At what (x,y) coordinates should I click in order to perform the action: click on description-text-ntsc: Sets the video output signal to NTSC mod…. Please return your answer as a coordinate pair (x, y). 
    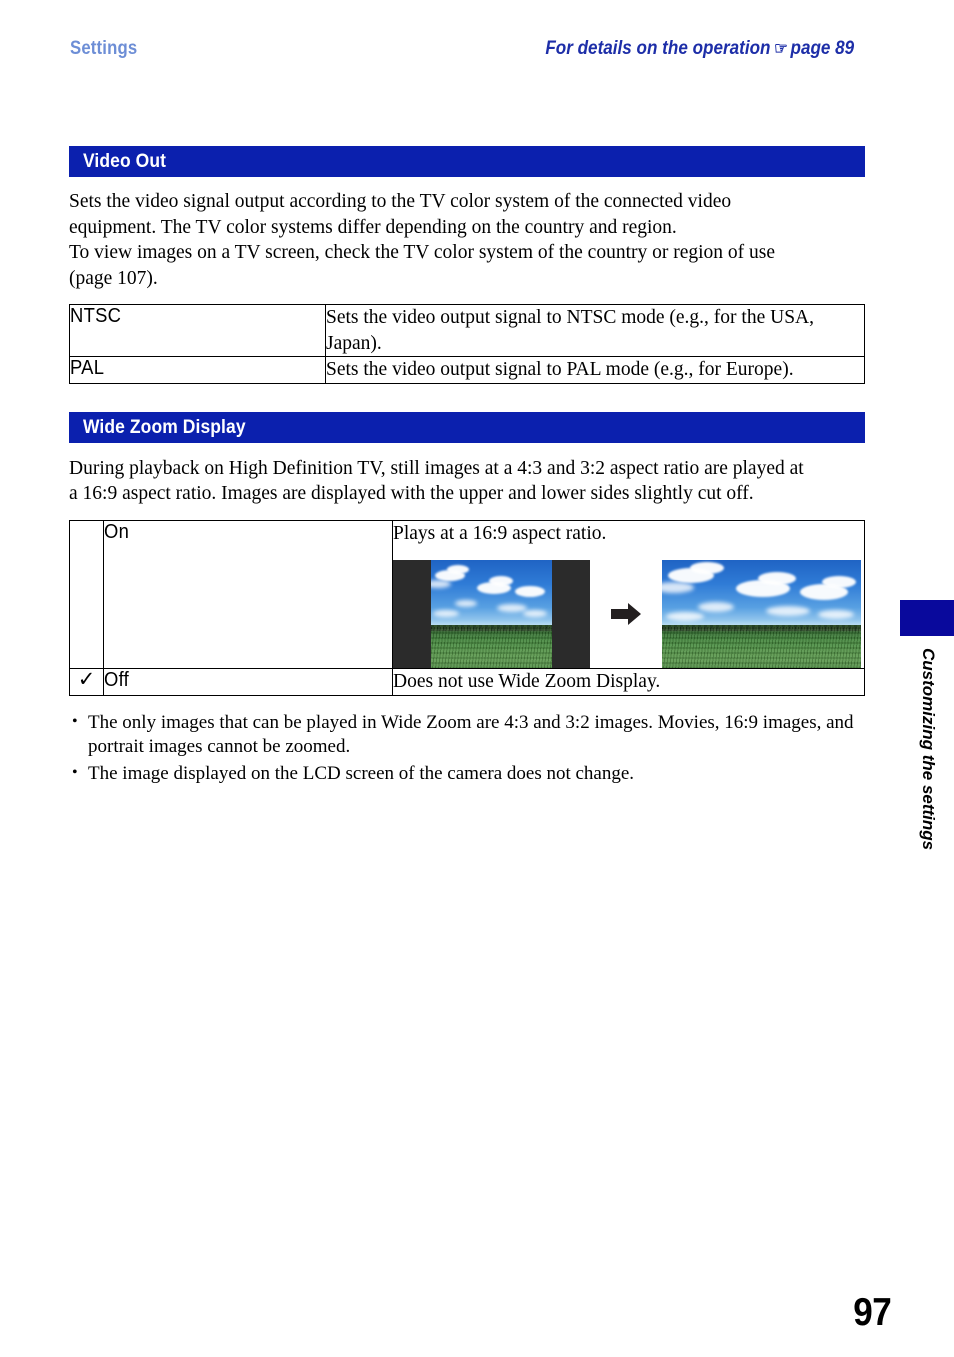
    Looking at the image, I should click on (570, 330).